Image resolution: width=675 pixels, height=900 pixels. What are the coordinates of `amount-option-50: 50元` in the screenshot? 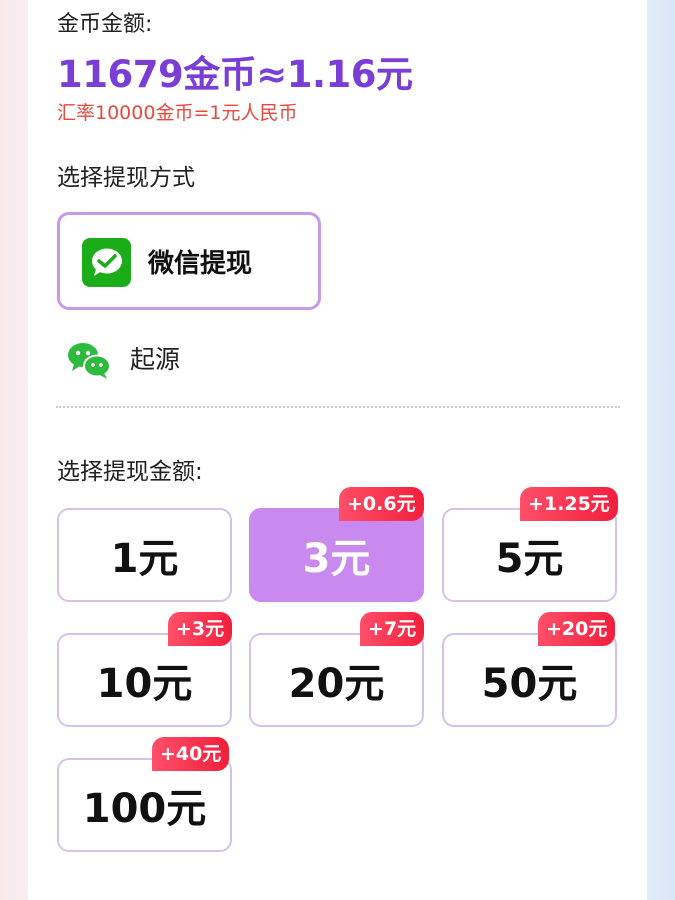 It's located at (529, 680).